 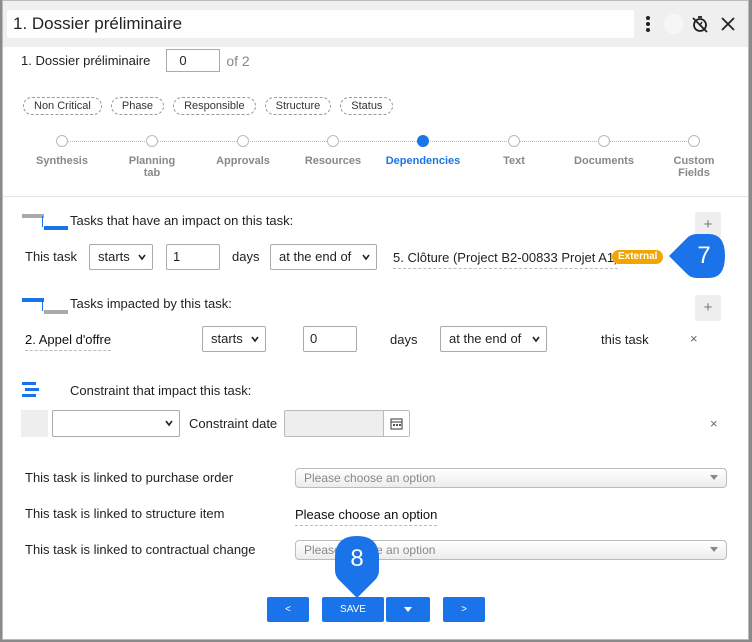 What do you see at coordinates (514, 161) in the screenshot?
I see `step-label: Text` at bounding box center [514, 161].